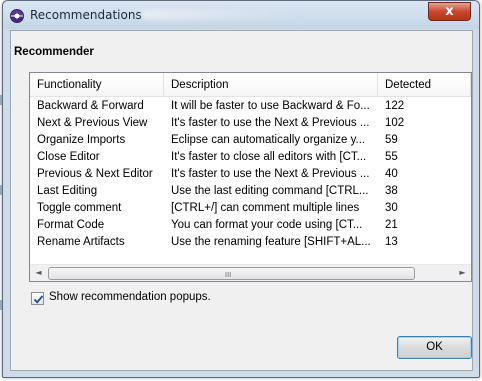 This screenshot has height=381, width=482. What do you see at coordinates (90, 106) in the screenshot?
I see `functionality-cell: Backward & Forward` at bounding box center [90, 106].